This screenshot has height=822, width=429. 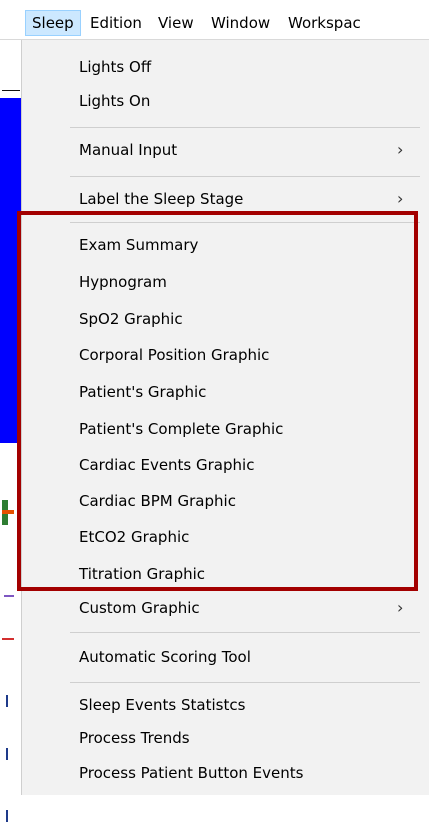 I want to click on menu-item-lights-on: Lights On, so click(x=114, y=101).